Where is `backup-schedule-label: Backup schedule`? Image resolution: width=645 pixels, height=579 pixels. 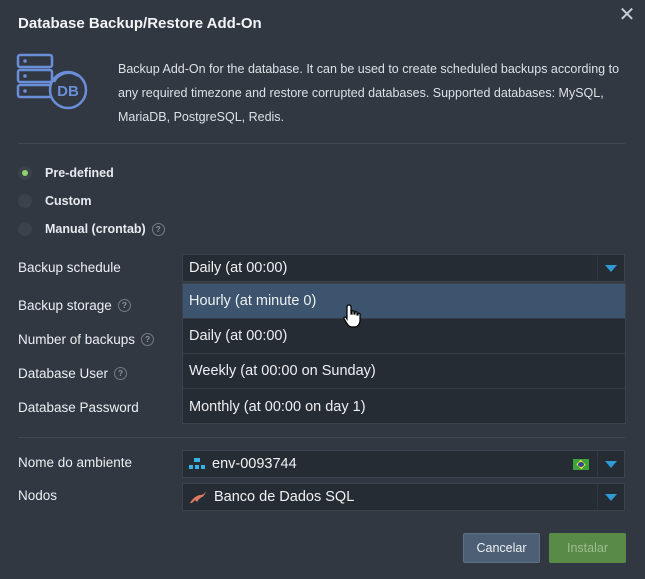
backup-schedule-label: Backup schedule is located at coordinates (69, 267).